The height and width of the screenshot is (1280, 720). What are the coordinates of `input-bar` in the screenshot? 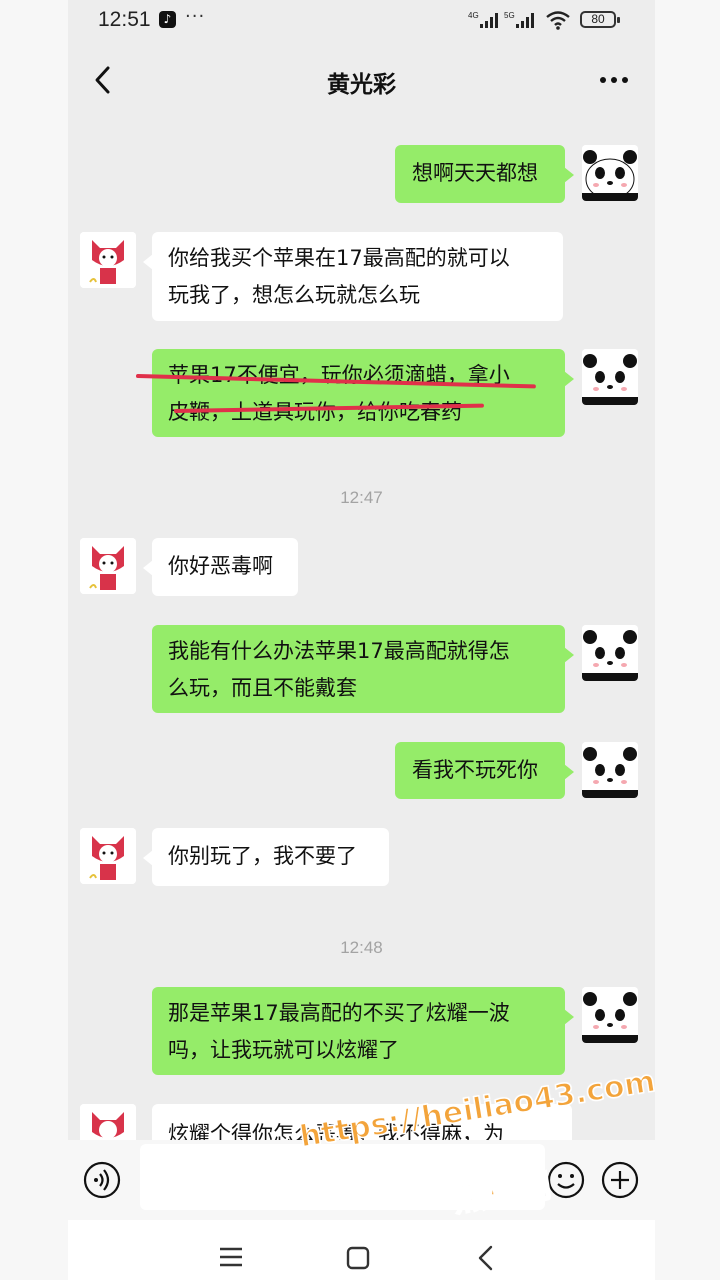 It's located at (361, 1180).